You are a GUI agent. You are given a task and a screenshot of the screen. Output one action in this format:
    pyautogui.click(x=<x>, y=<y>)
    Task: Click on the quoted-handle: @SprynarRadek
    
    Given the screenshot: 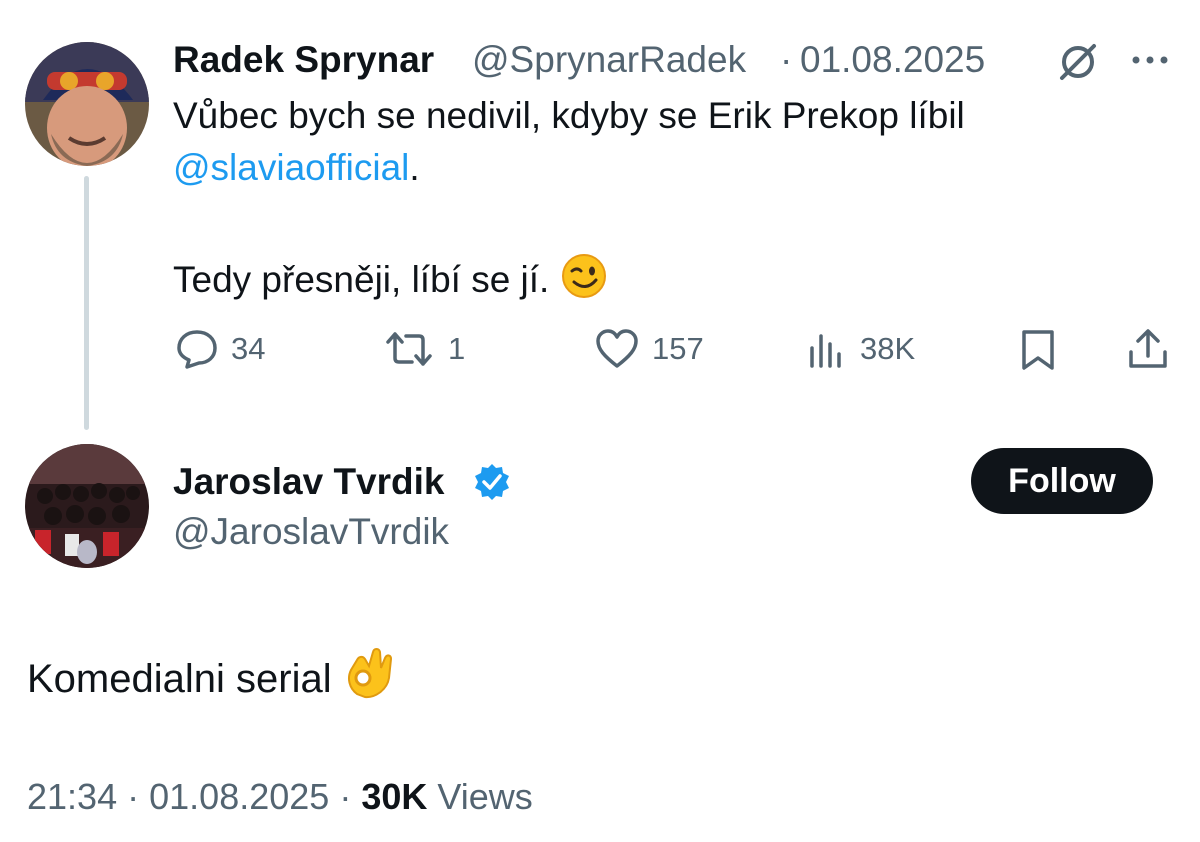 What is the action you would take?
    pyautogui.click(x=609, y=60)
    